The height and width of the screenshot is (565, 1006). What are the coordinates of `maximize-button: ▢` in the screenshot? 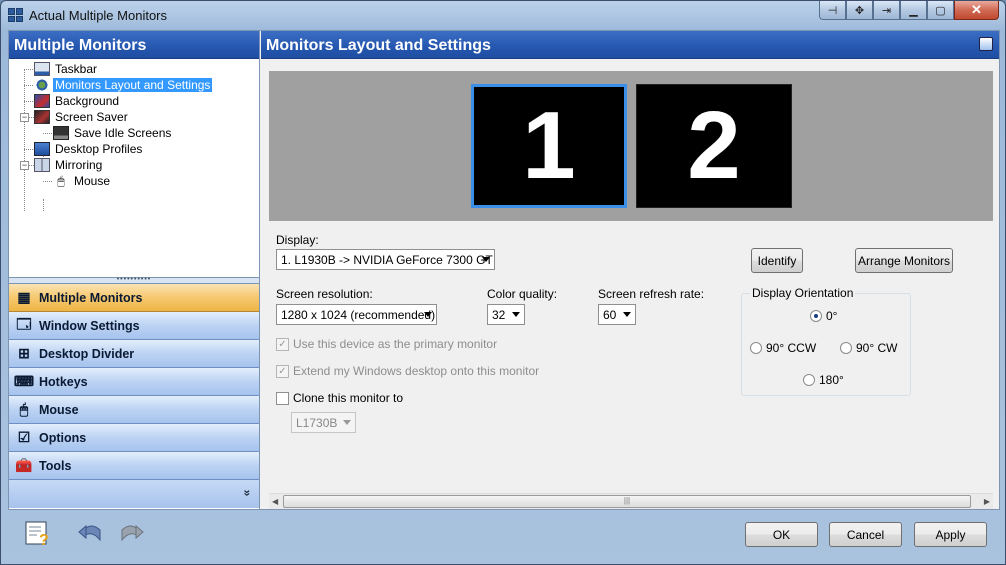 It's located at (940, 10).